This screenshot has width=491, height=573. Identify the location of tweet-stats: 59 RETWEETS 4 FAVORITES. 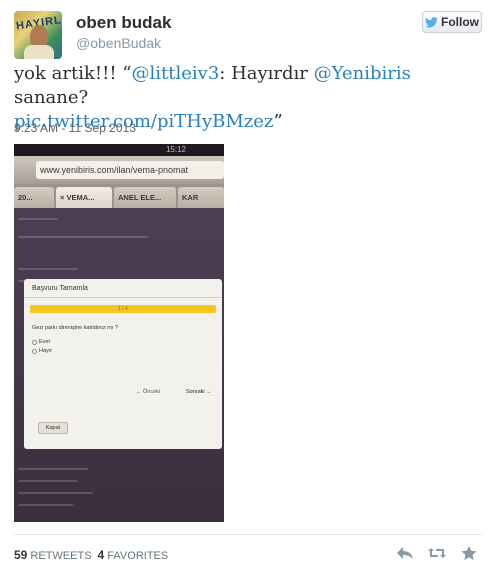
(91, 555).